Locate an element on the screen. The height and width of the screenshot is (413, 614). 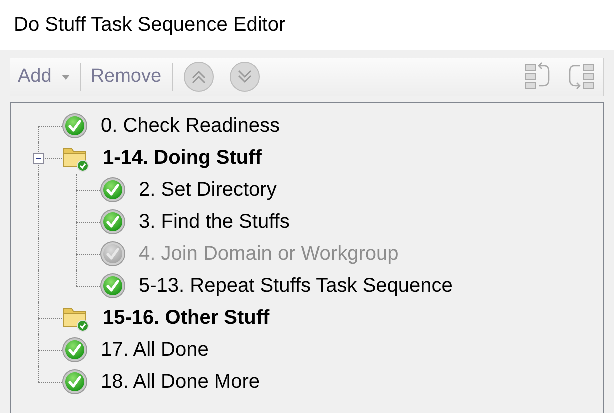
reorder-icon is located at coordinates (581, 77).